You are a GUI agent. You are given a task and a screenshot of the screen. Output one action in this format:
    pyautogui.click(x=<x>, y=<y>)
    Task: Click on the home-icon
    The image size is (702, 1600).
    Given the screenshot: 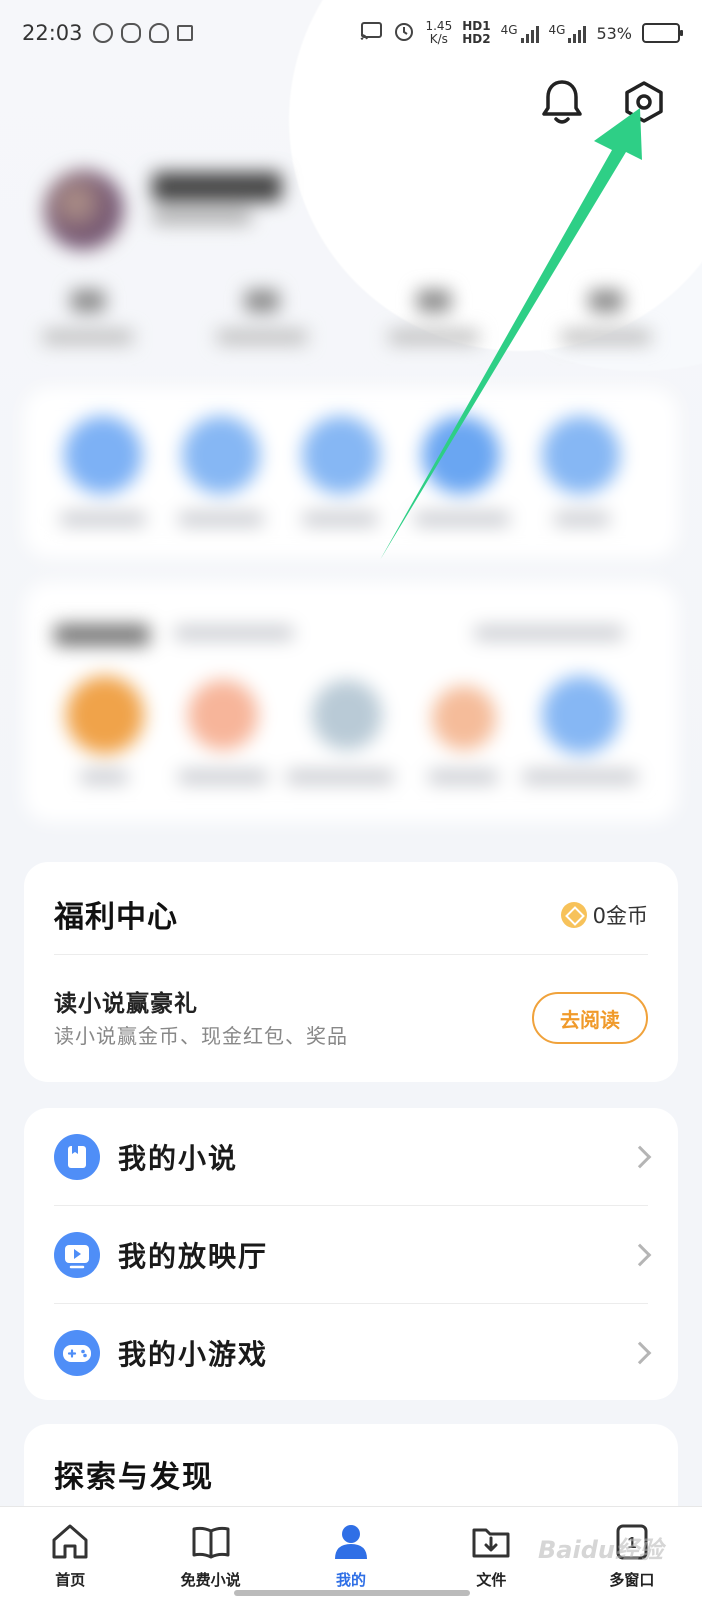 What is the action you would take?
    pyautogui.click(x=70, y=1541)
    